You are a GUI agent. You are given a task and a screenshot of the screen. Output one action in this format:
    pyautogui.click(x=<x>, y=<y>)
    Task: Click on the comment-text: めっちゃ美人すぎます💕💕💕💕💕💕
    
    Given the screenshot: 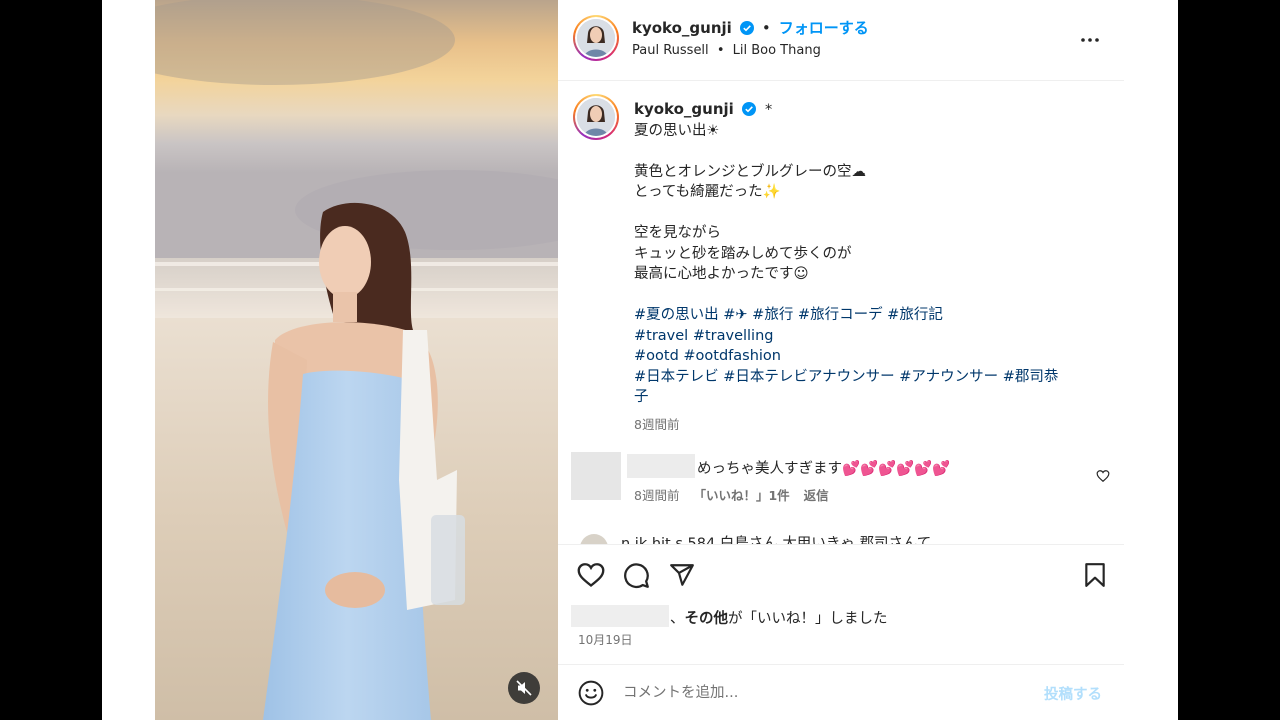 What is the action you would take?
    pyautogui.click(x=824, y=469)
    